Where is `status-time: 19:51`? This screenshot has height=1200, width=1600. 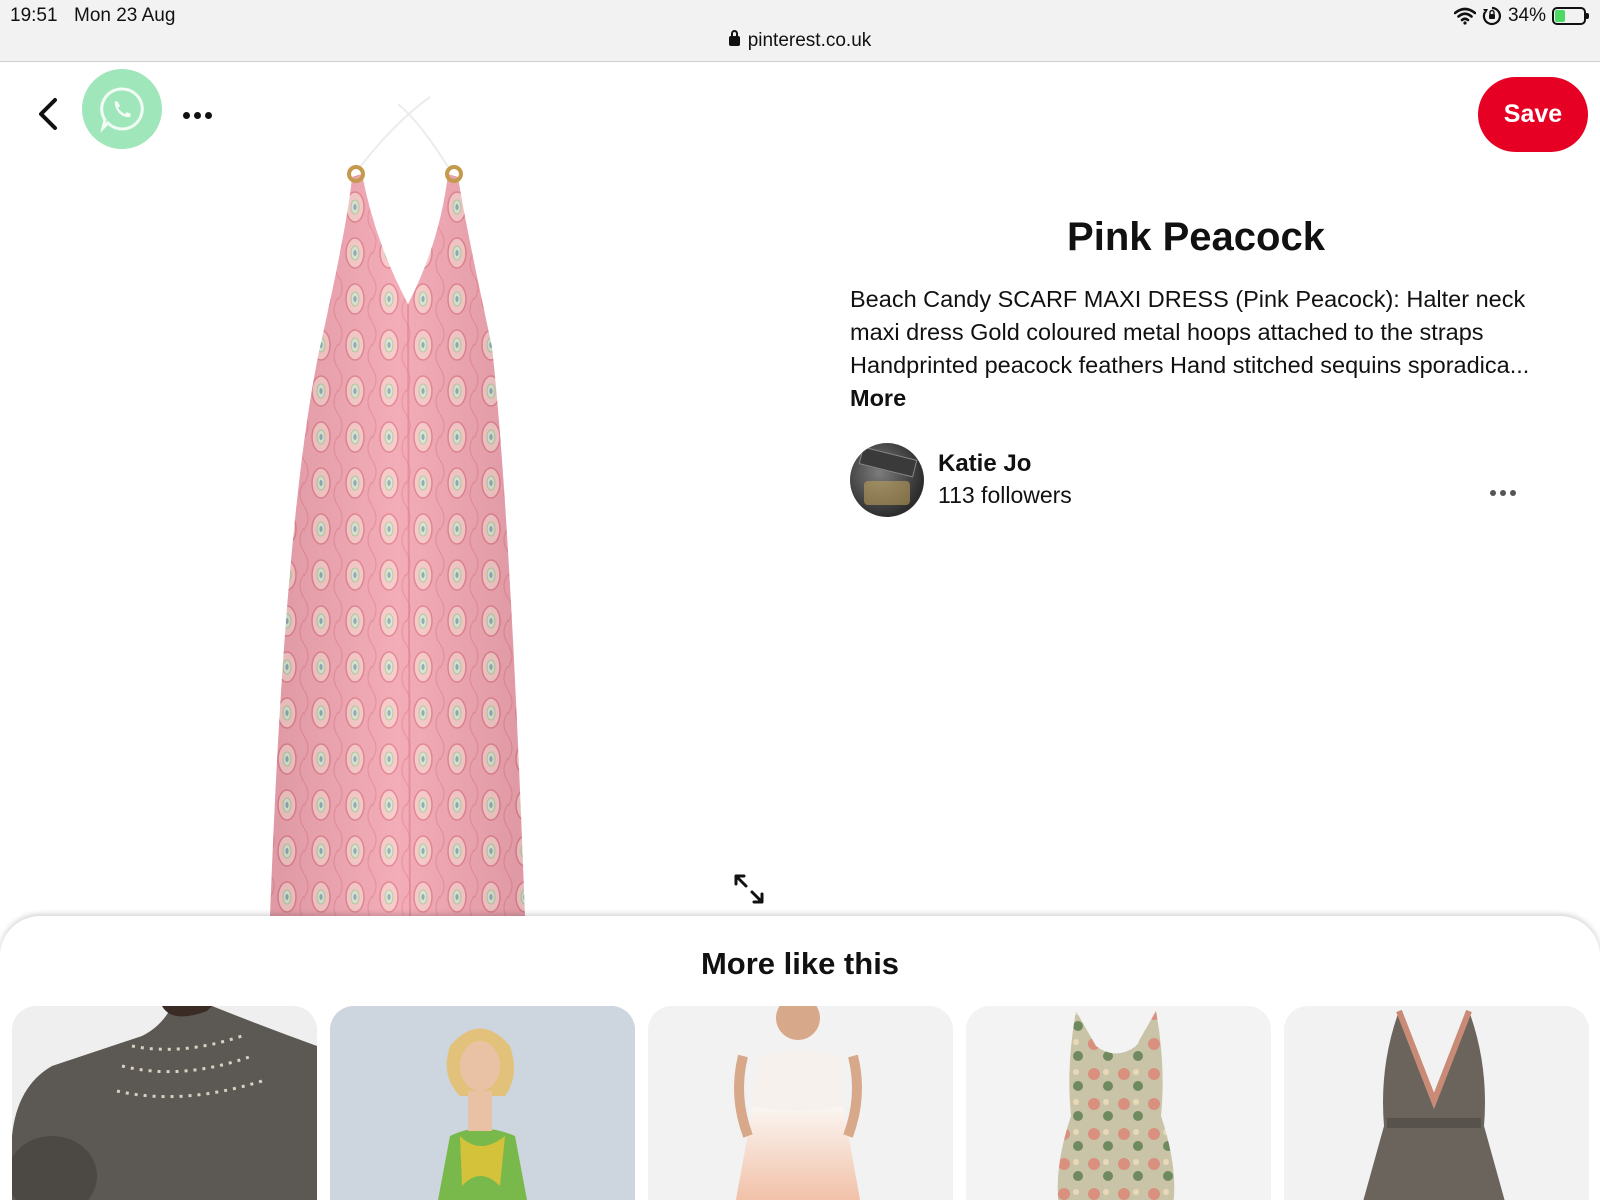
status-time: 19:51 is located at coordinates (34, 15).